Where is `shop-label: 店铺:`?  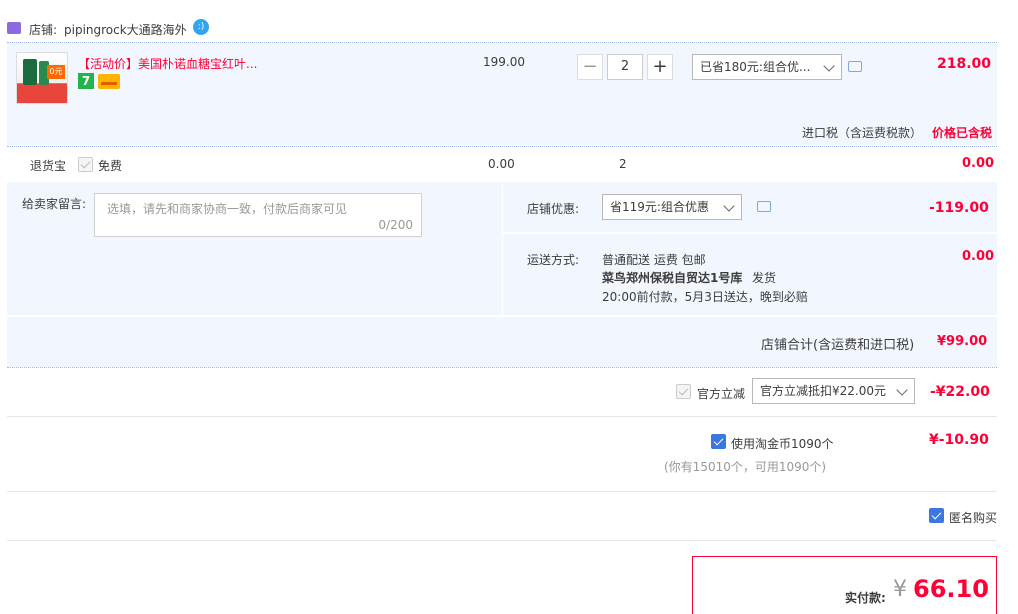
shop-label: 店铺: is located at coordinates (43, 30).